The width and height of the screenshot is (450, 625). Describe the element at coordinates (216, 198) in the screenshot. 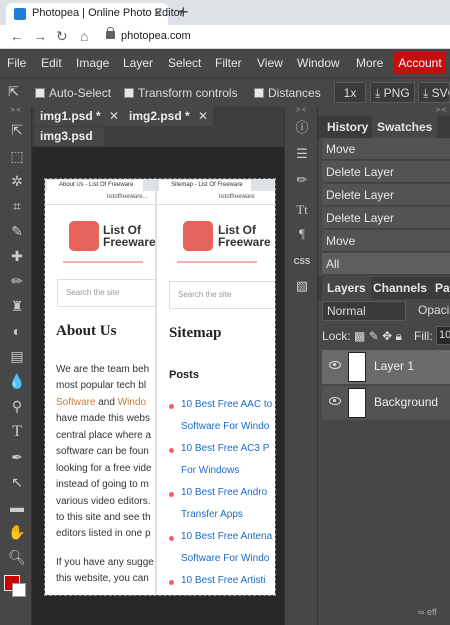

I see `mini-address-bar: listoffreeware` at that location.